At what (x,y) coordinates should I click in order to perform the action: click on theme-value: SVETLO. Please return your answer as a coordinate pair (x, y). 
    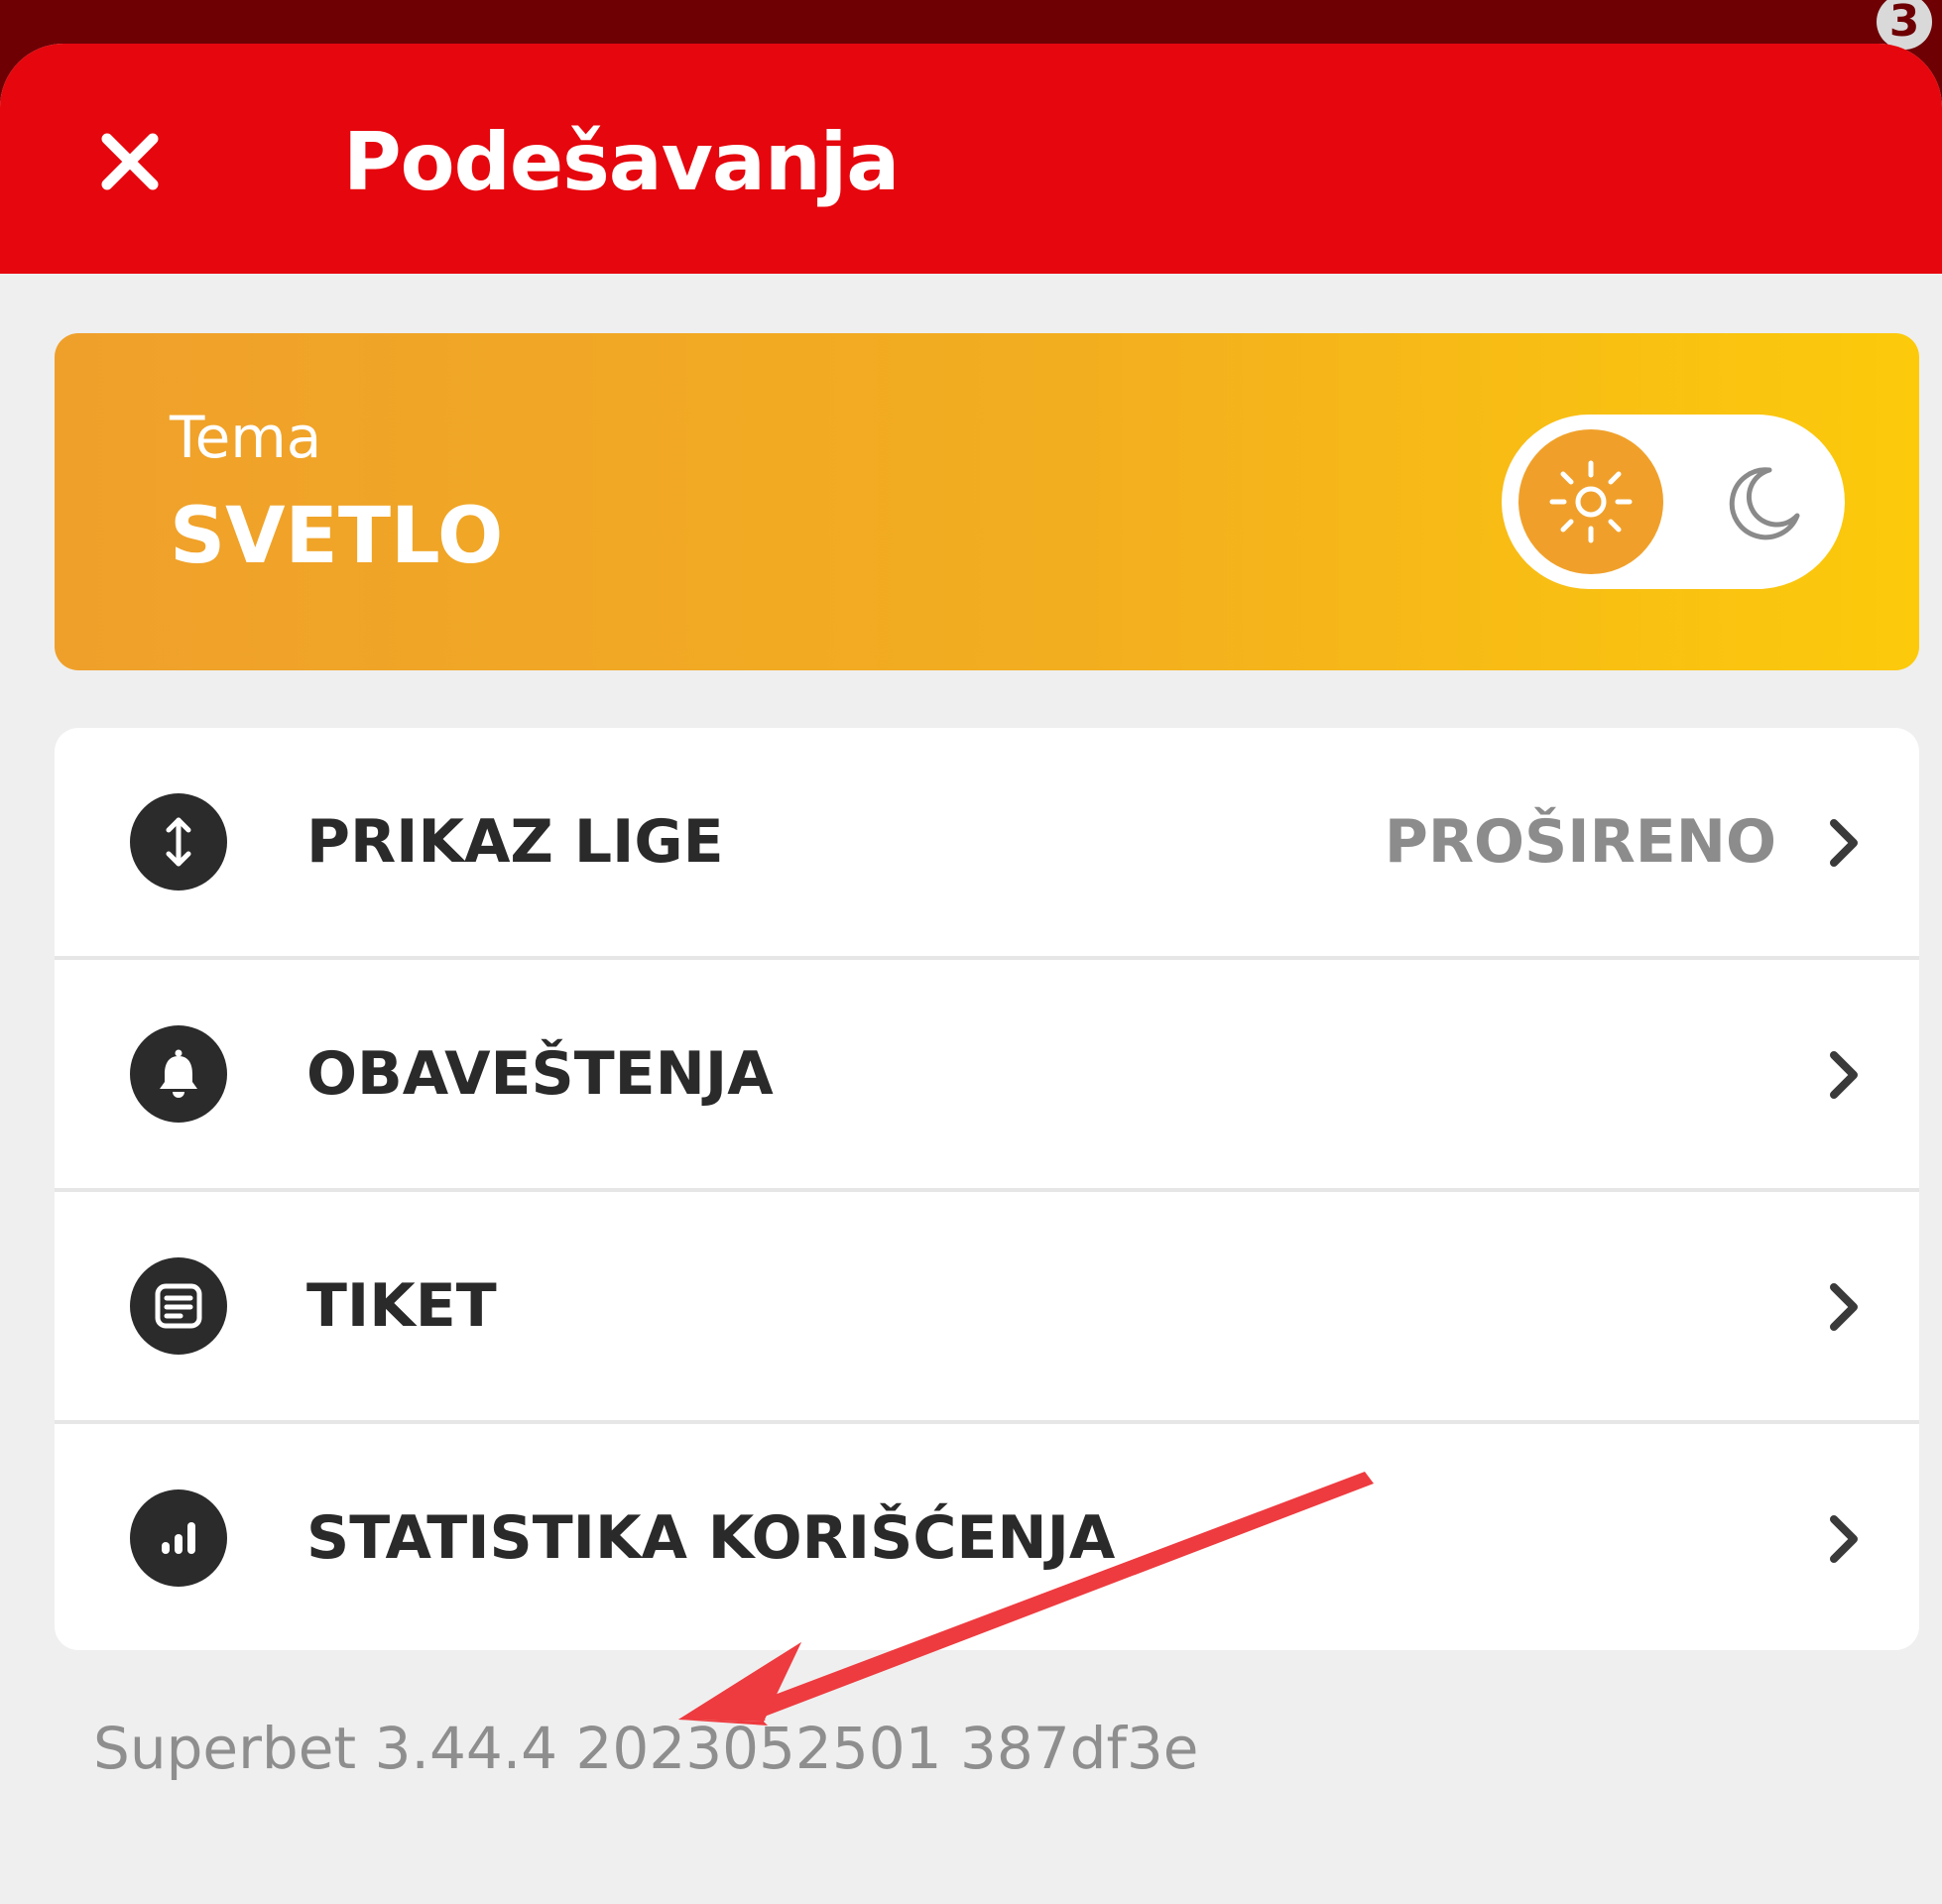
    Looking at the image, I should click on (337, 536).